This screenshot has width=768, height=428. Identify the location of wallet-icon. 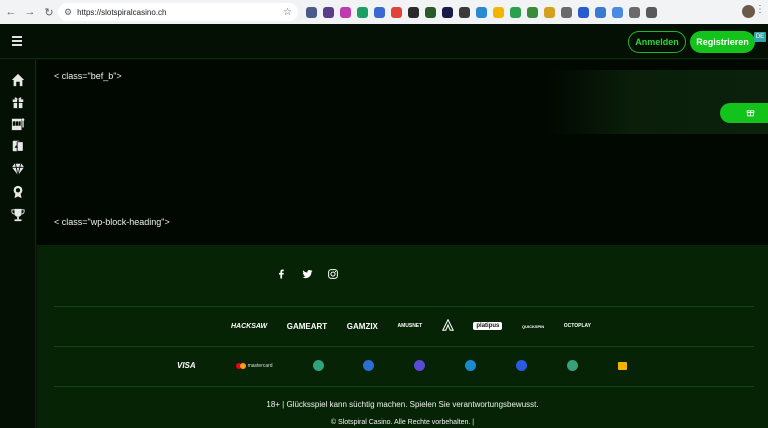
(622, 365).